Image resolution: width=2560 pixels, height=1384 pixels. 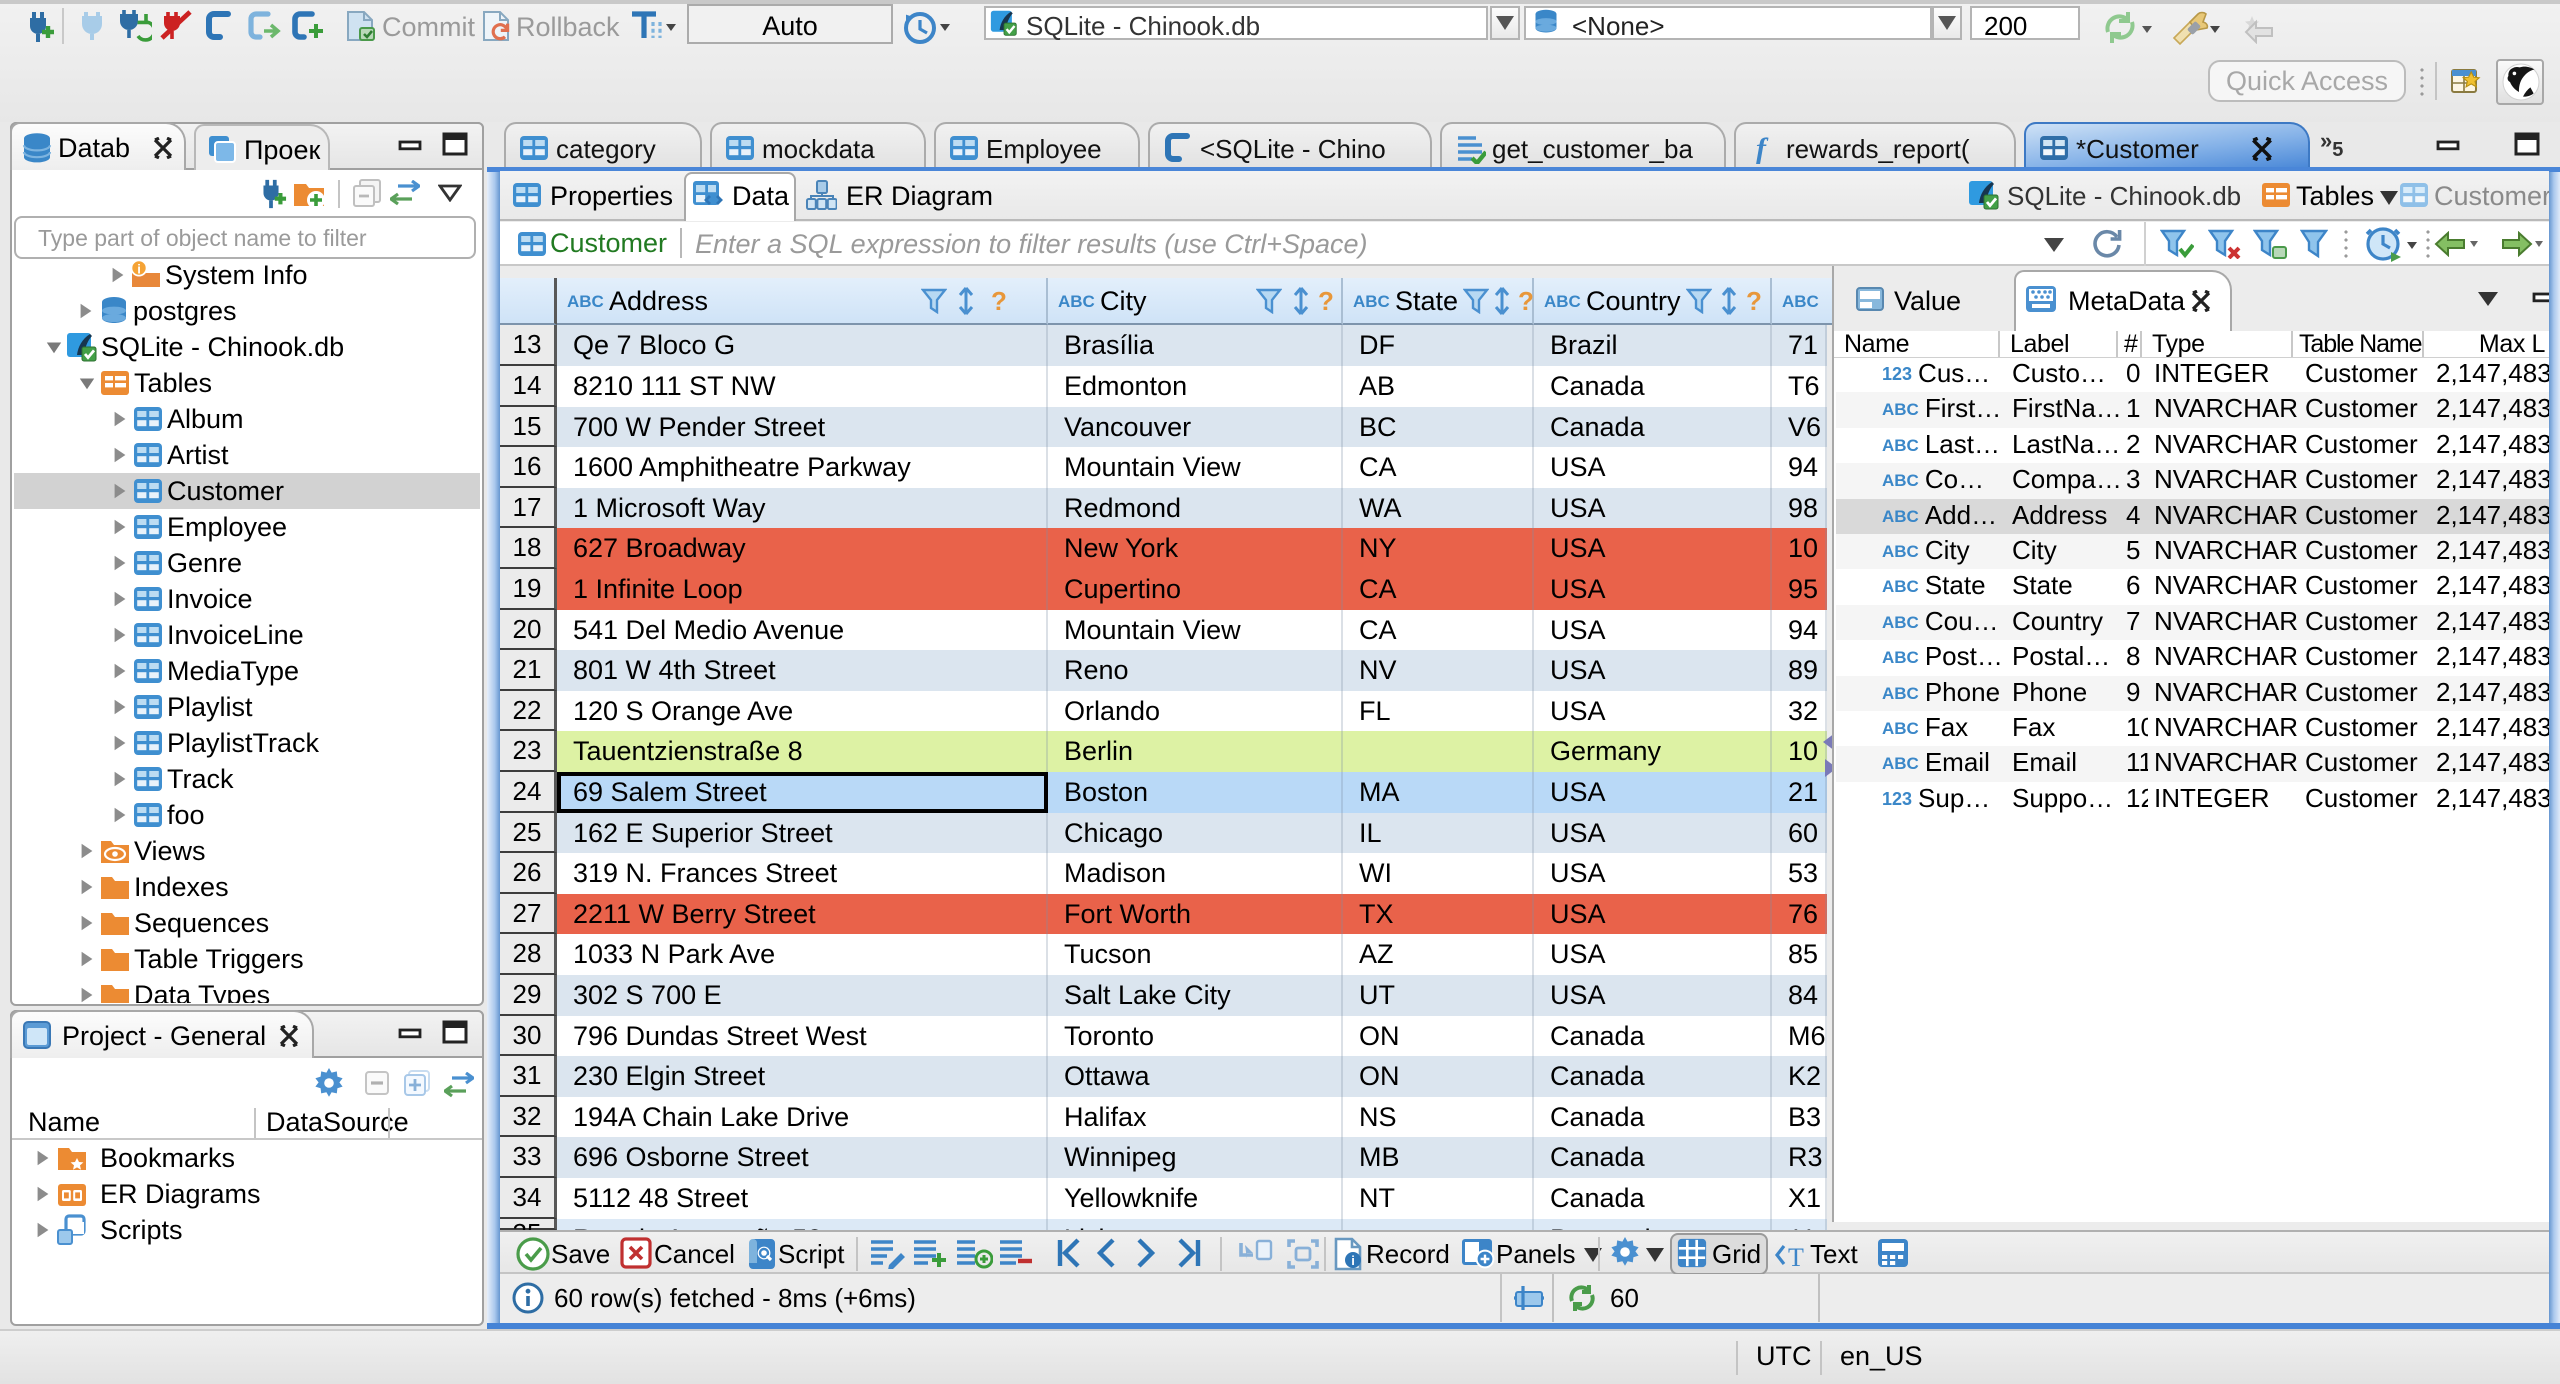 What do you see at coordinates (1796, 1255) in the screenshot?
I see `svg-text: T` at bounding box center [1796, 1255].